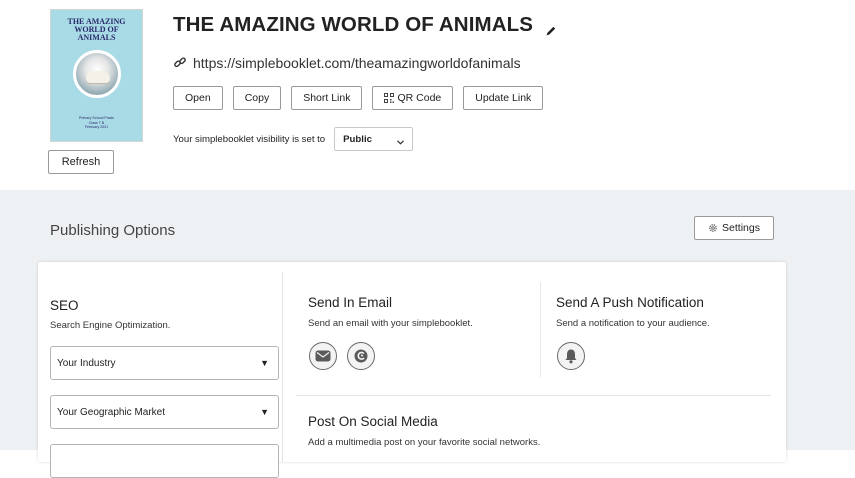 The height and width of the screenshot is (478, 855). Describe the element at coordinates (350, 302) in the screenshot. I see `email-title: Send In Email` at that location.